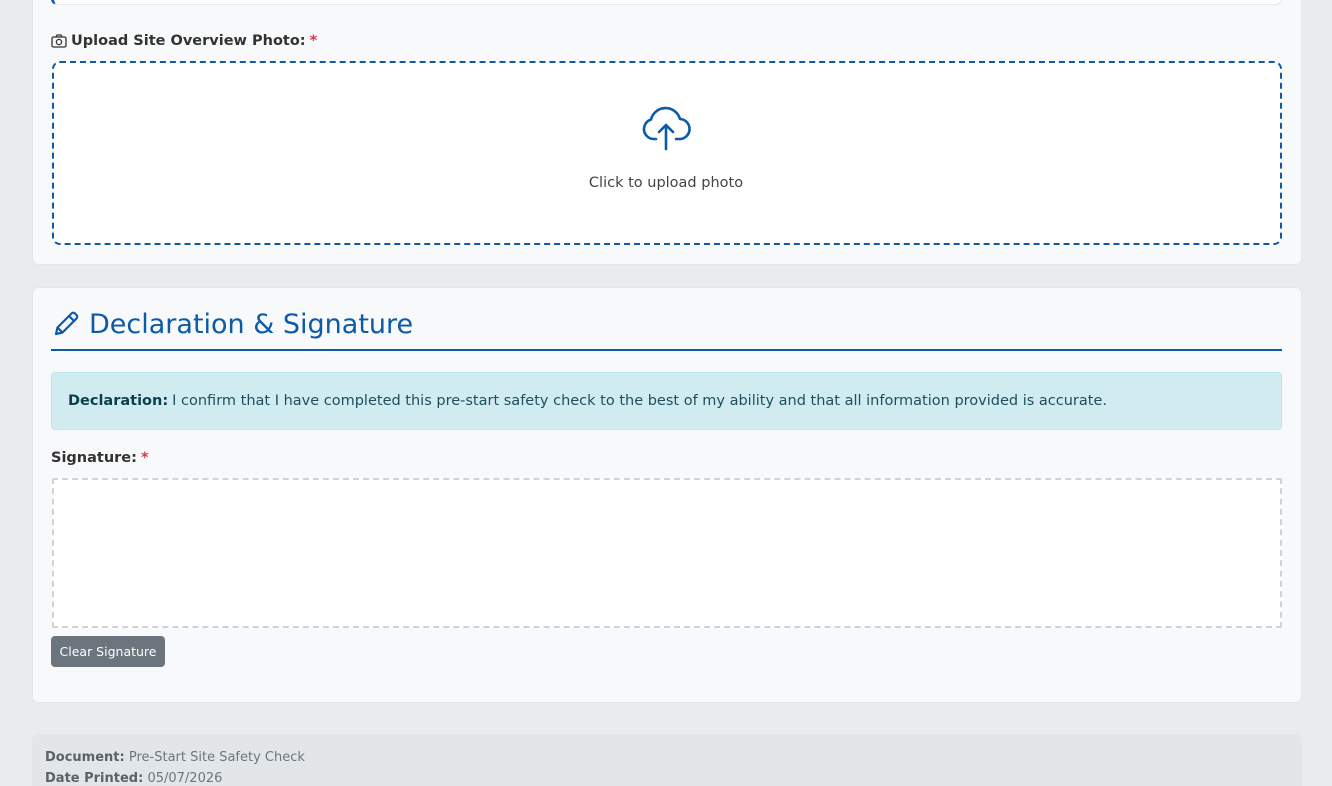  I want to click on signature-label: Signature: *, so click(100, 458).